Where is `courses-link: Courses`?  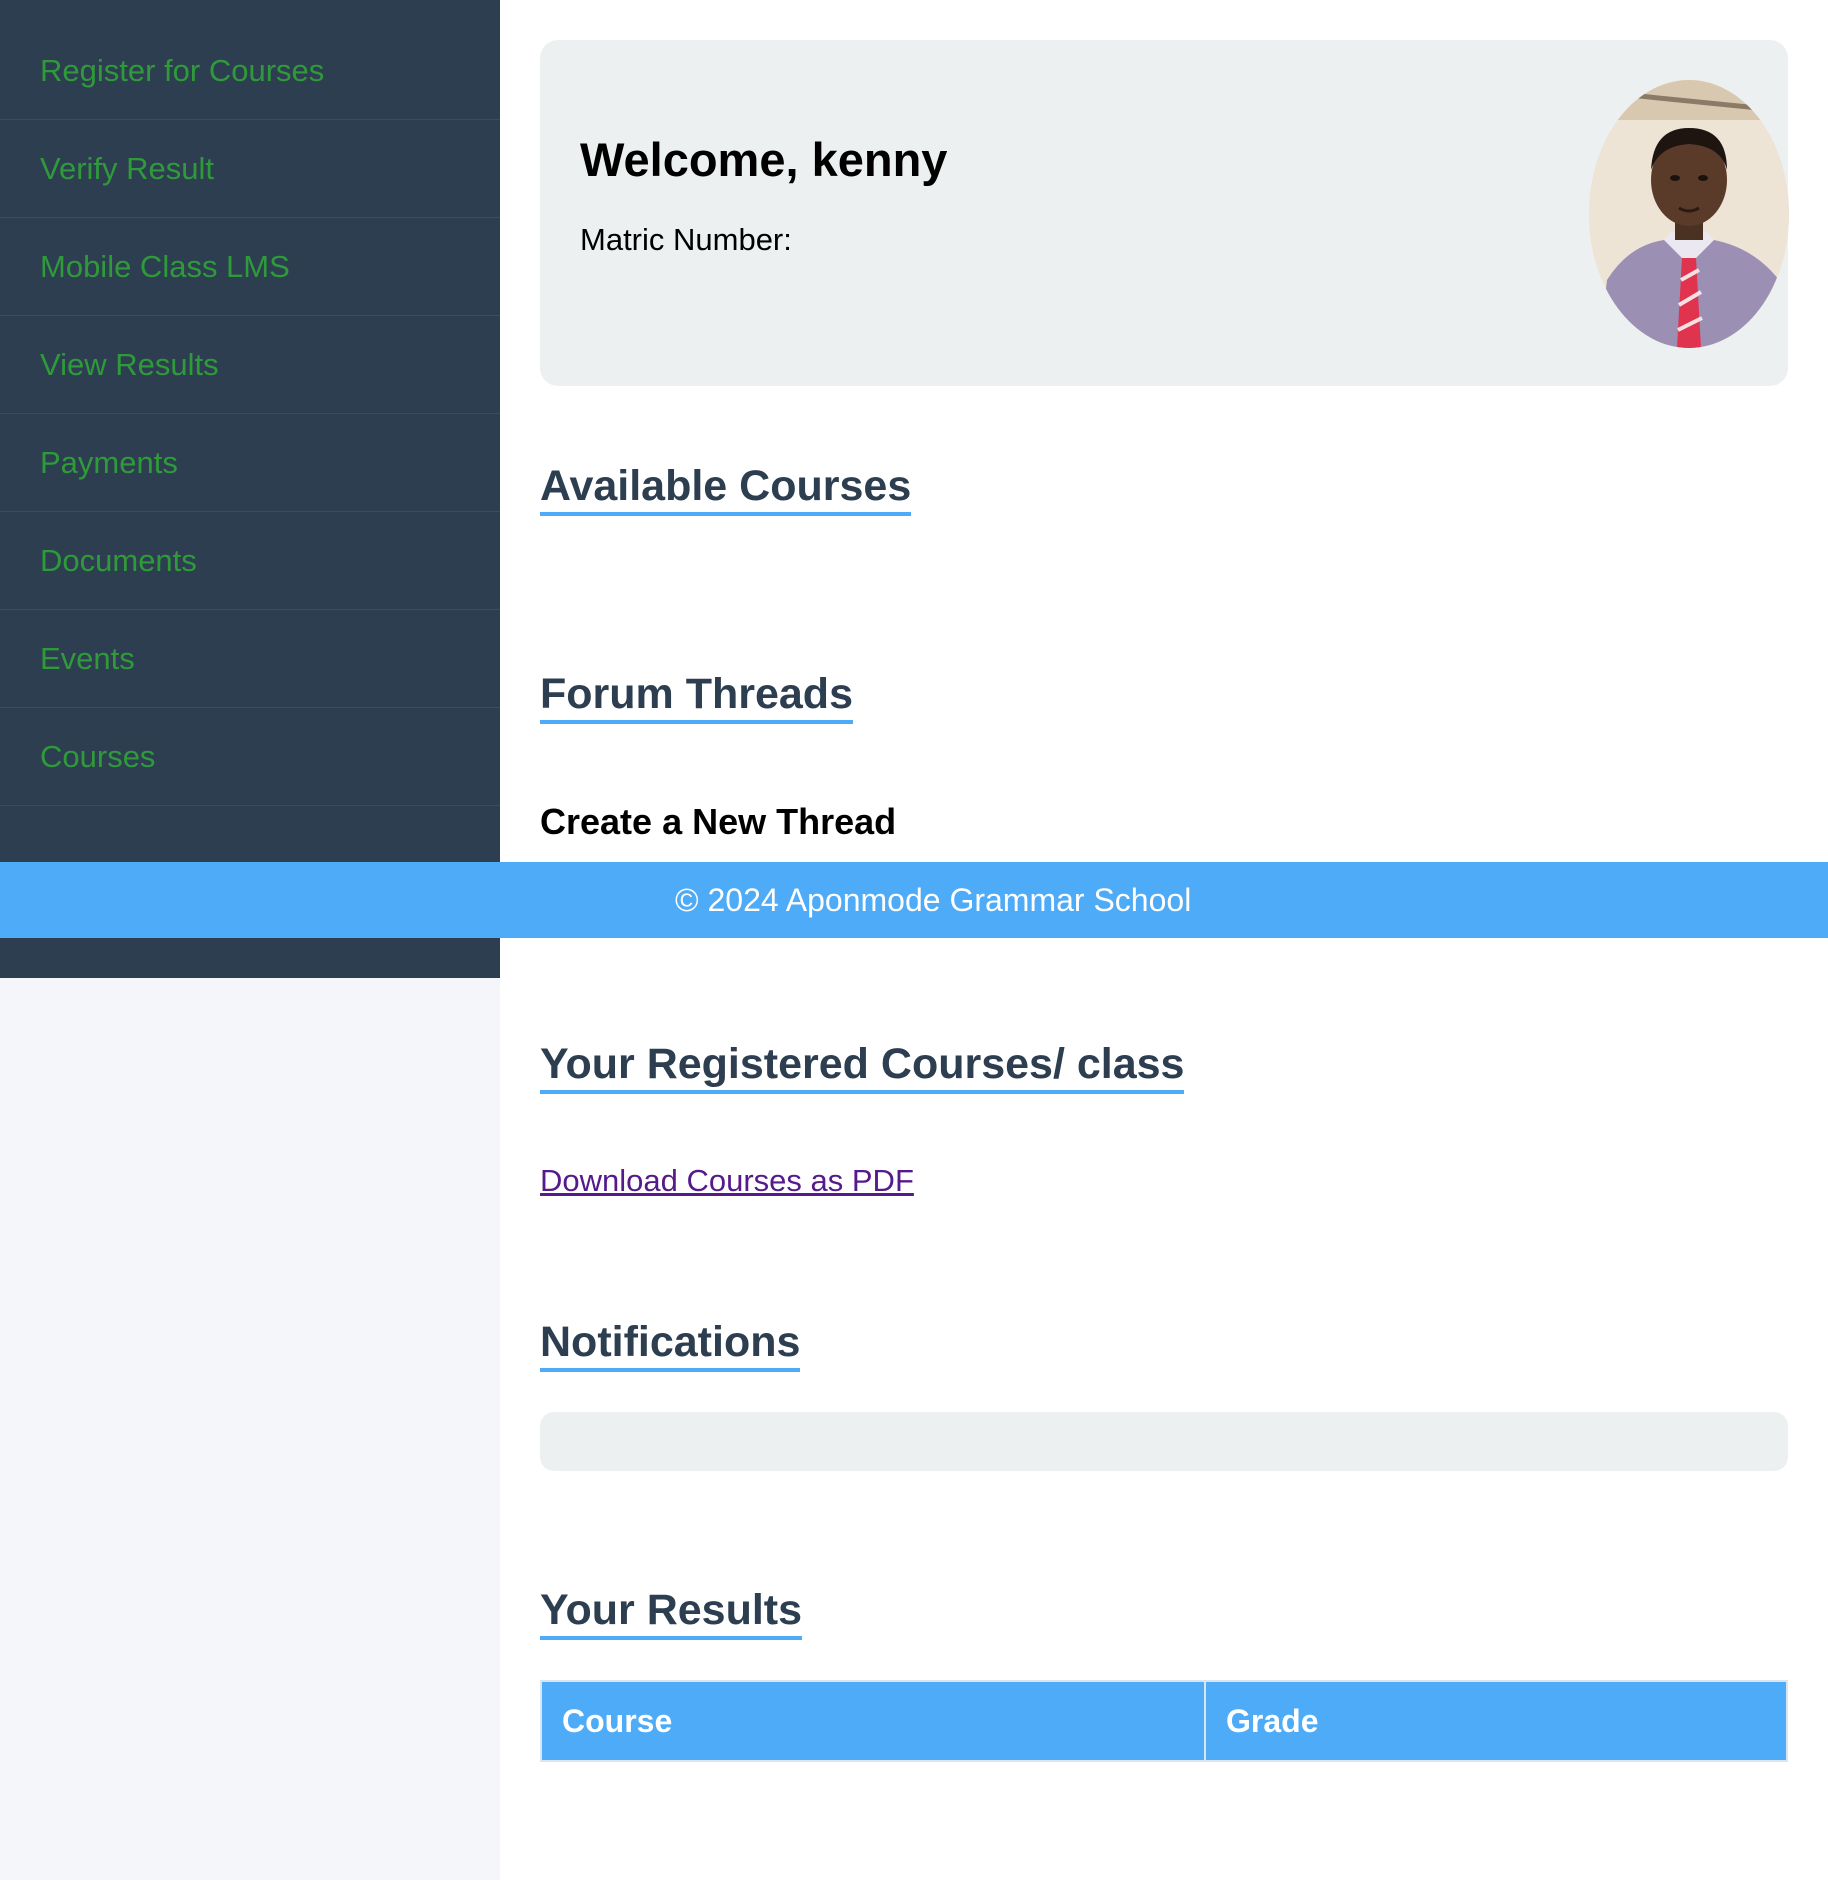 courses-link: Courses is located at coordinates (97, 757).